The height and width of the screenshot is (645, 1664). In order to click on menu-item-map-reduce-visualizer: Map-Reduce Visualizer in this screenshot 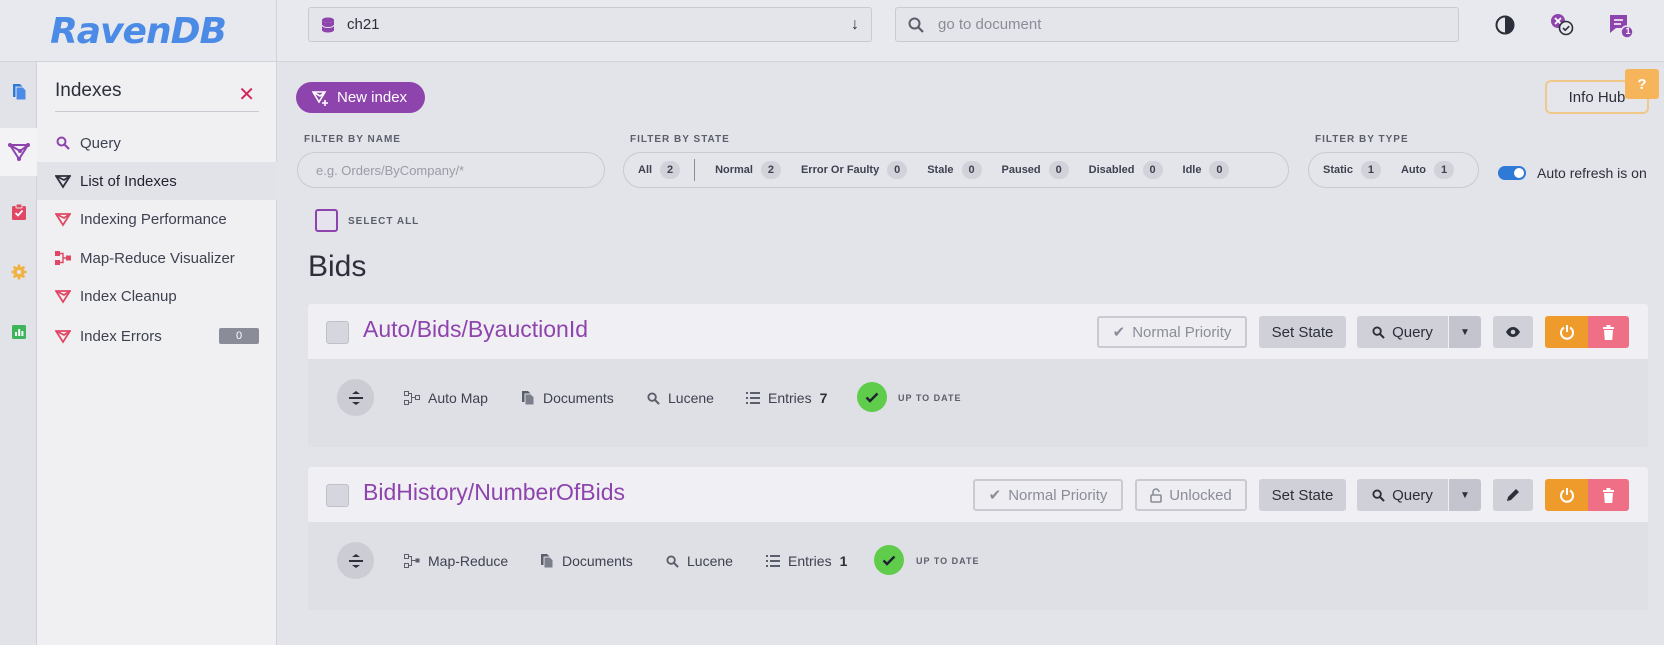, I will do `click(157, 258)`.